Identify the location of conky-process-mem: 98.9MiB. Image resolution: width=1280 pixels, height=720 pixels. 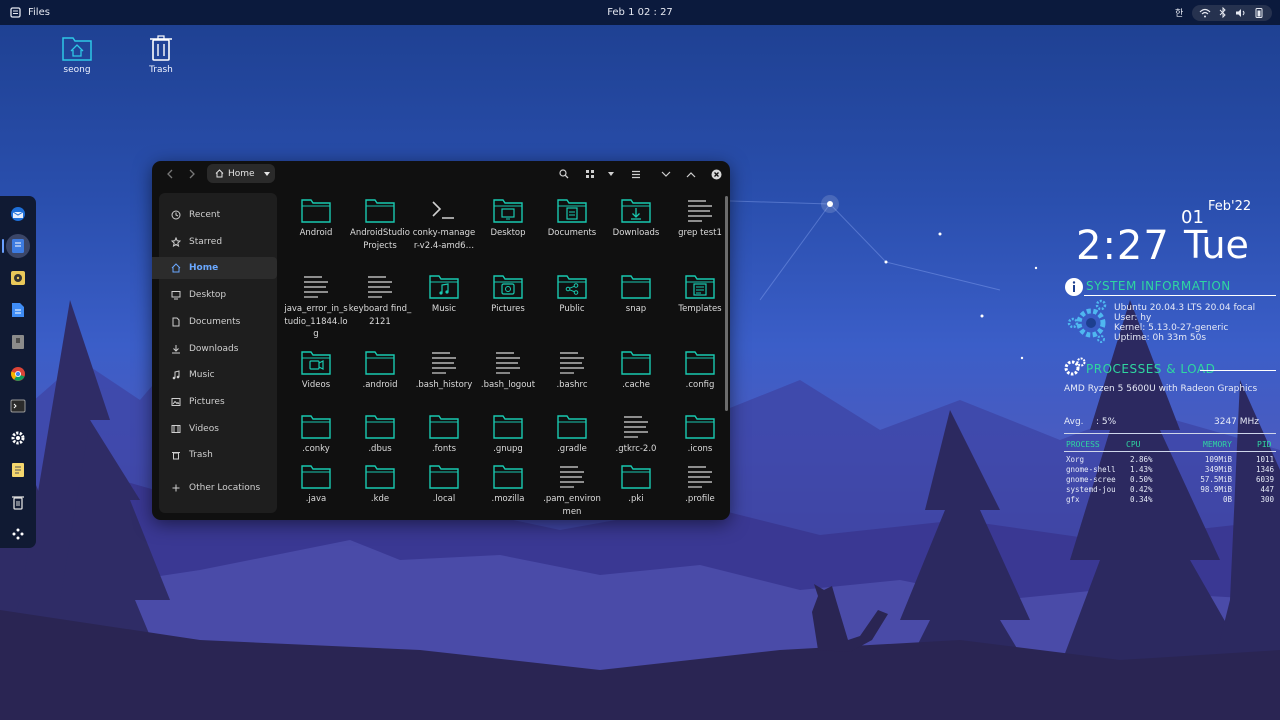
(1216, 489).